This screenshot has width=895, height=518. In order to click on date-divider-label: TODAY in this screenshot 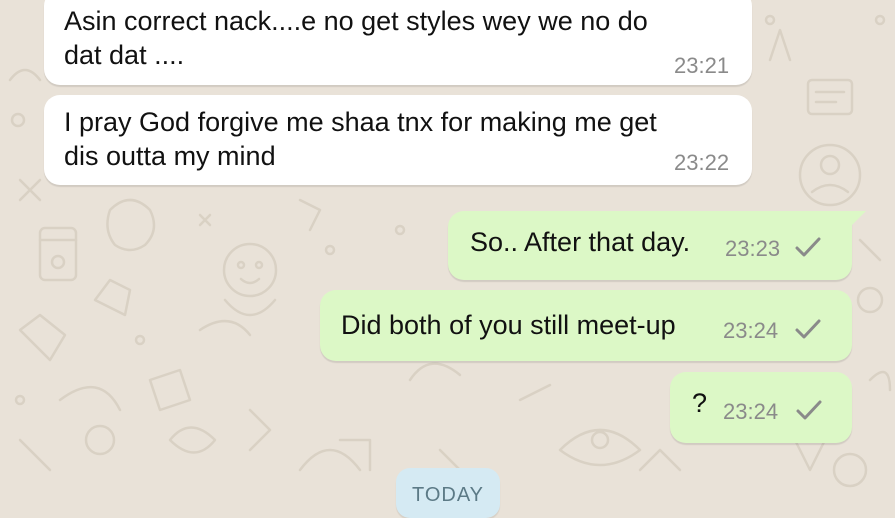, I will do `click(448, 495)`.